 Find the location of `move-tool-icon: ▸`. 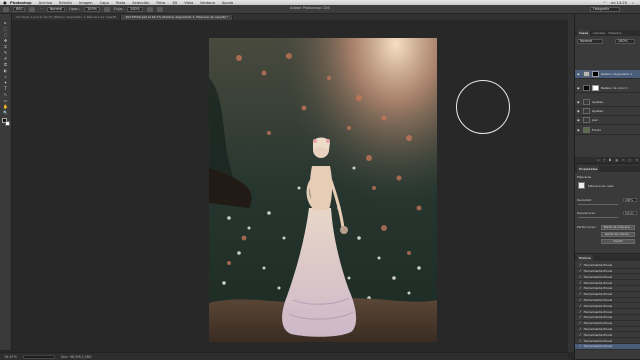

move-tool-icon: ▸ is located at coordinates (6, 22).